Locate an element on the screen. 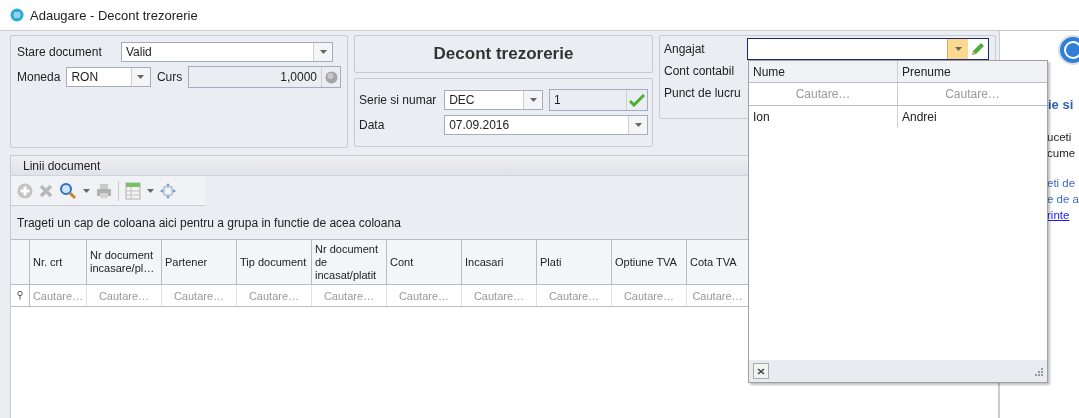 This screenshot has width=1079, height=418. close-icon is located at coordinates (761, 371).